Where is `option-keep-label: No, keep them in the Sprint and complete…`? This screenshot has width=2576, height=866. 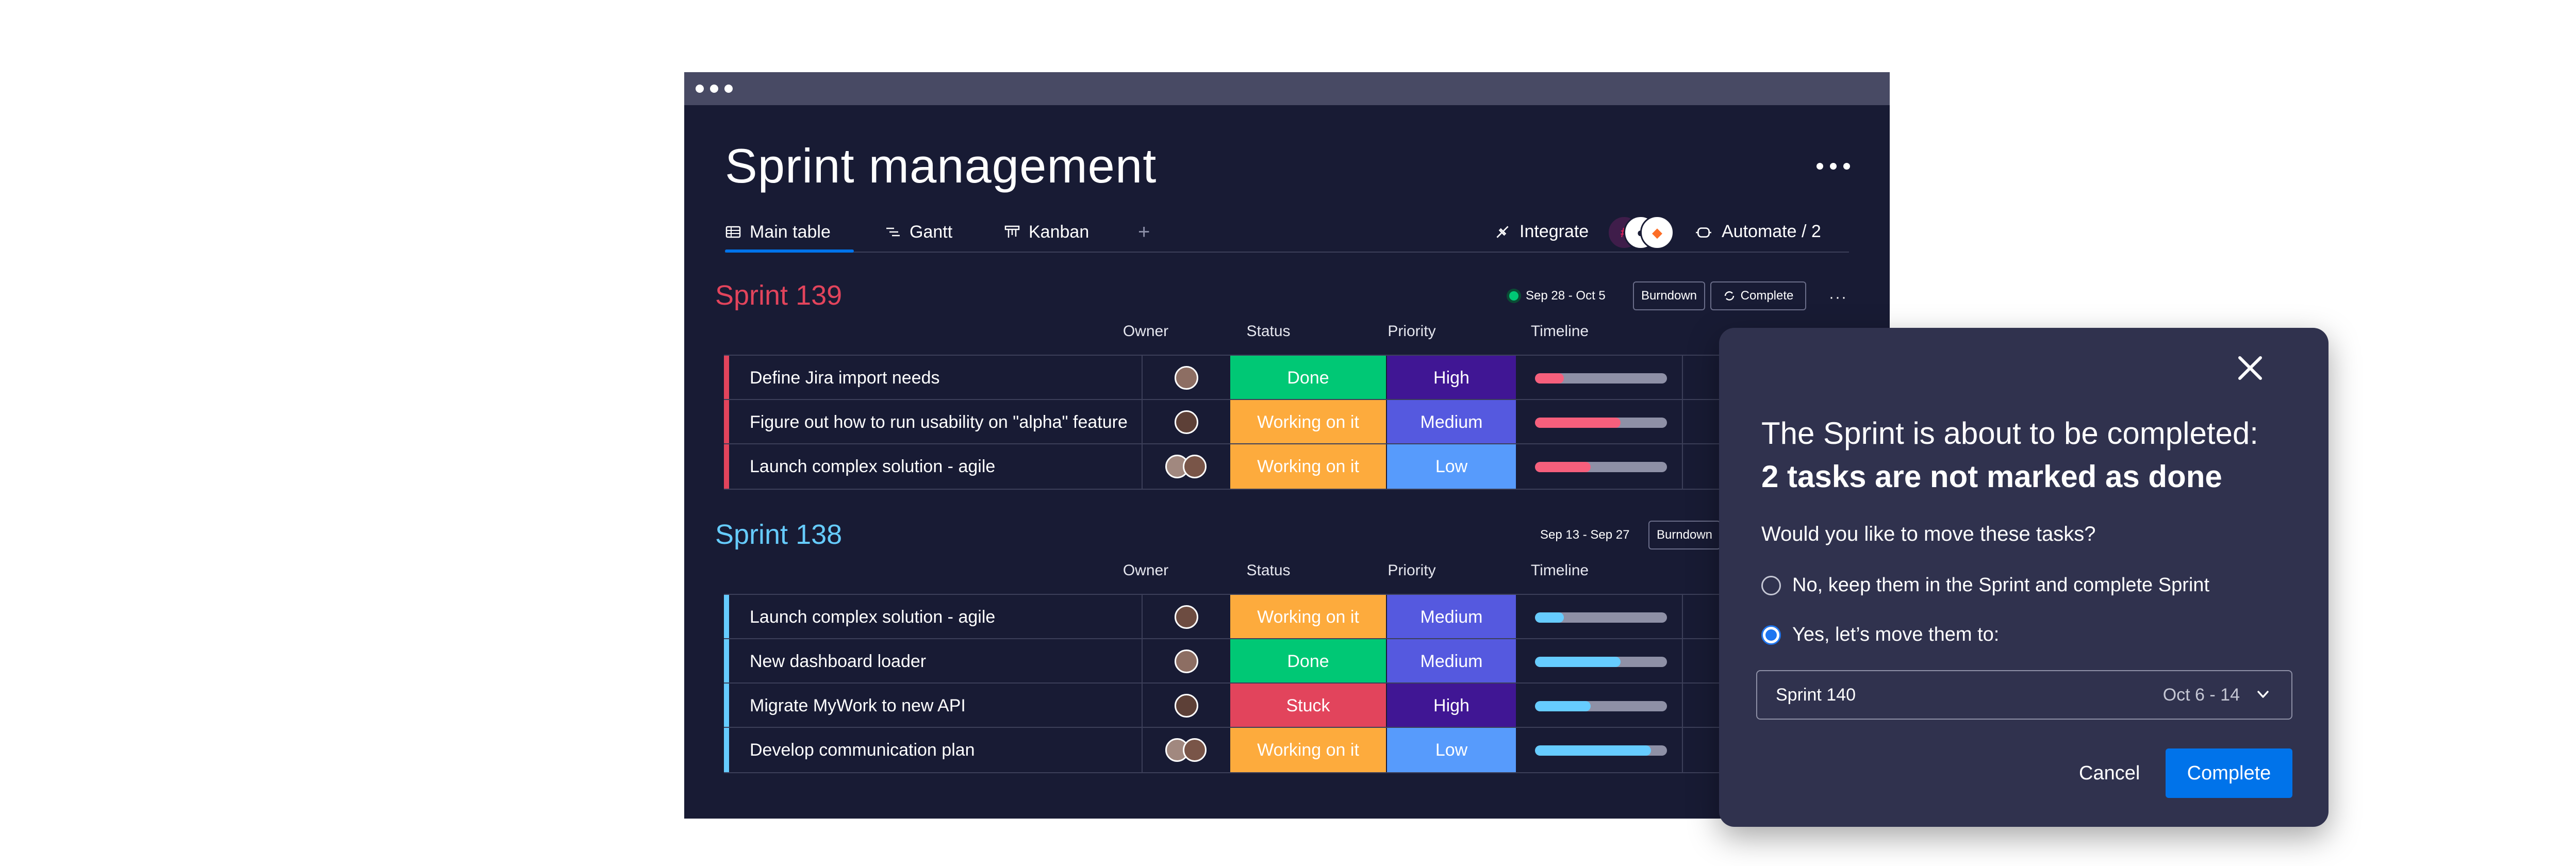
option-keep-label: No, keep them in the Sprint and complete… is located at coordinates (2001, 585).